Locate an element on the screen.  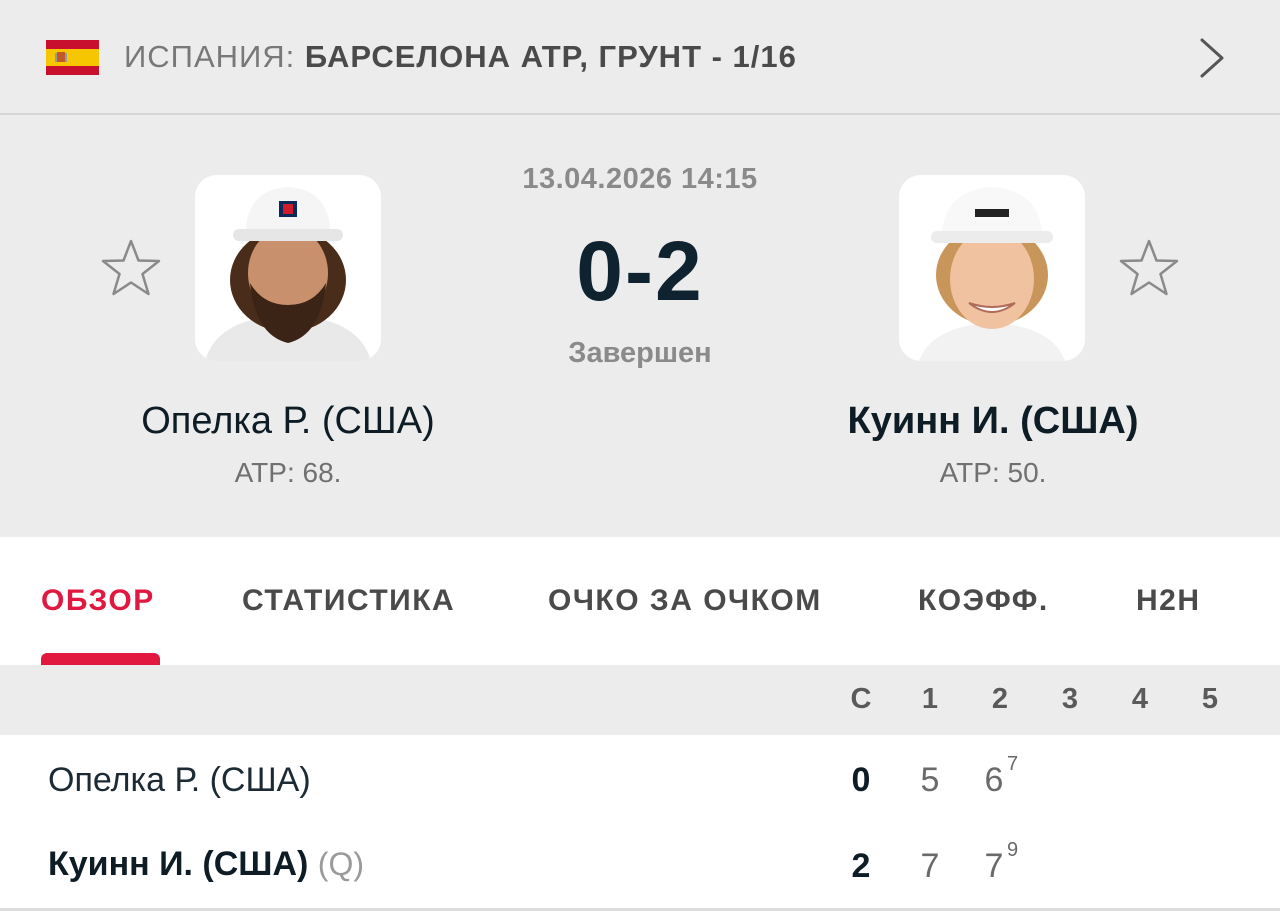
tab-overview: ОБЗОР is located at coordinates (98, 601).